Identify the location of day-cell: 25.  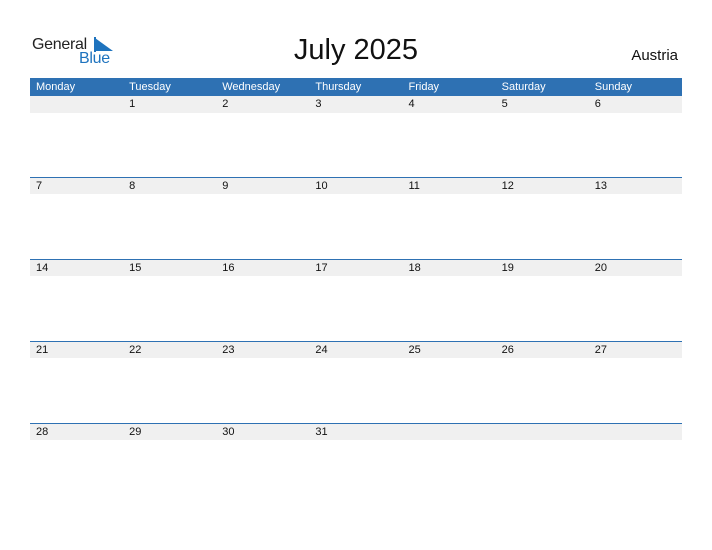
(414, 350).